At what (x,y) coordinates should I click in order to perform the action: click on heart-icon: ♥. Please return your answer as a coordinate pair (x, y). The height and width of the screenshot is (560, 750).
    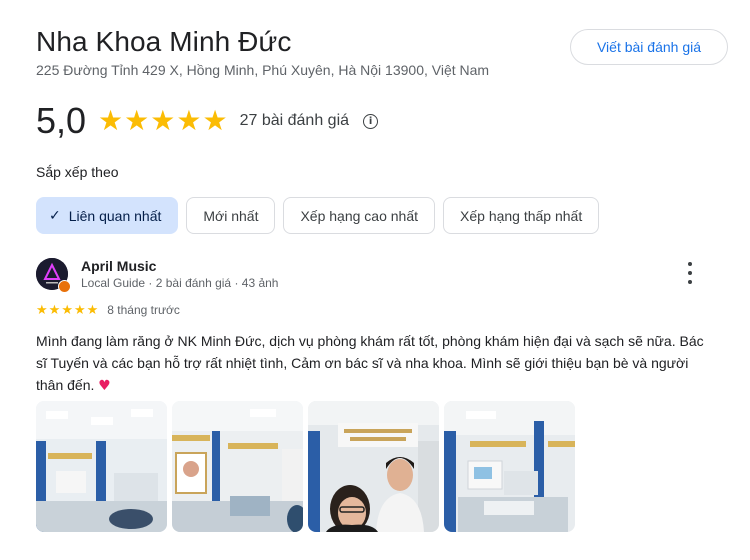
    Looking at the image, I should click on (104, 386).